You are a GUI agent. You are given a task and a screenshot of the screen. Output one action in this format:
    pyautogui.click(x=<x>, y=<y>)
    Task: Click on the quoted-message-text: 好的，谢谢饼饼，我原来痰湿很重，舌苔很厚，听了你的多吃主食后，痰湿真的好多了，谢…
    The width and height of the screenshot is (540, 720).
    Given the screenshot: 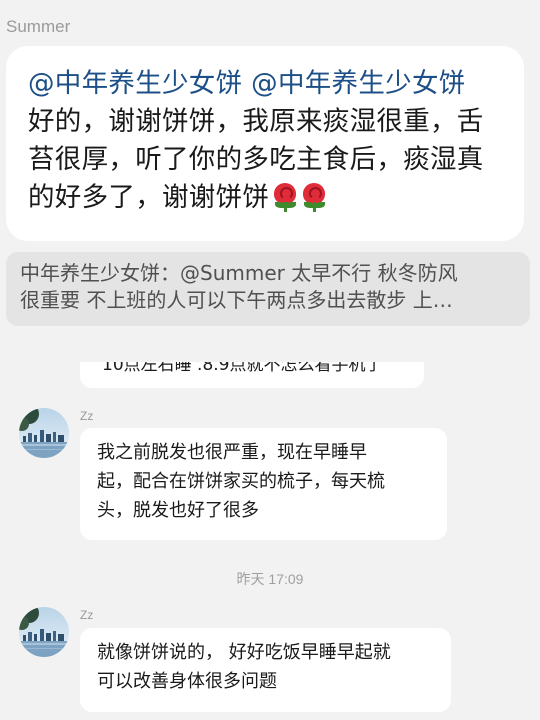 What is the action you would take?
    pyautogui.click(x=266, y=160)
    